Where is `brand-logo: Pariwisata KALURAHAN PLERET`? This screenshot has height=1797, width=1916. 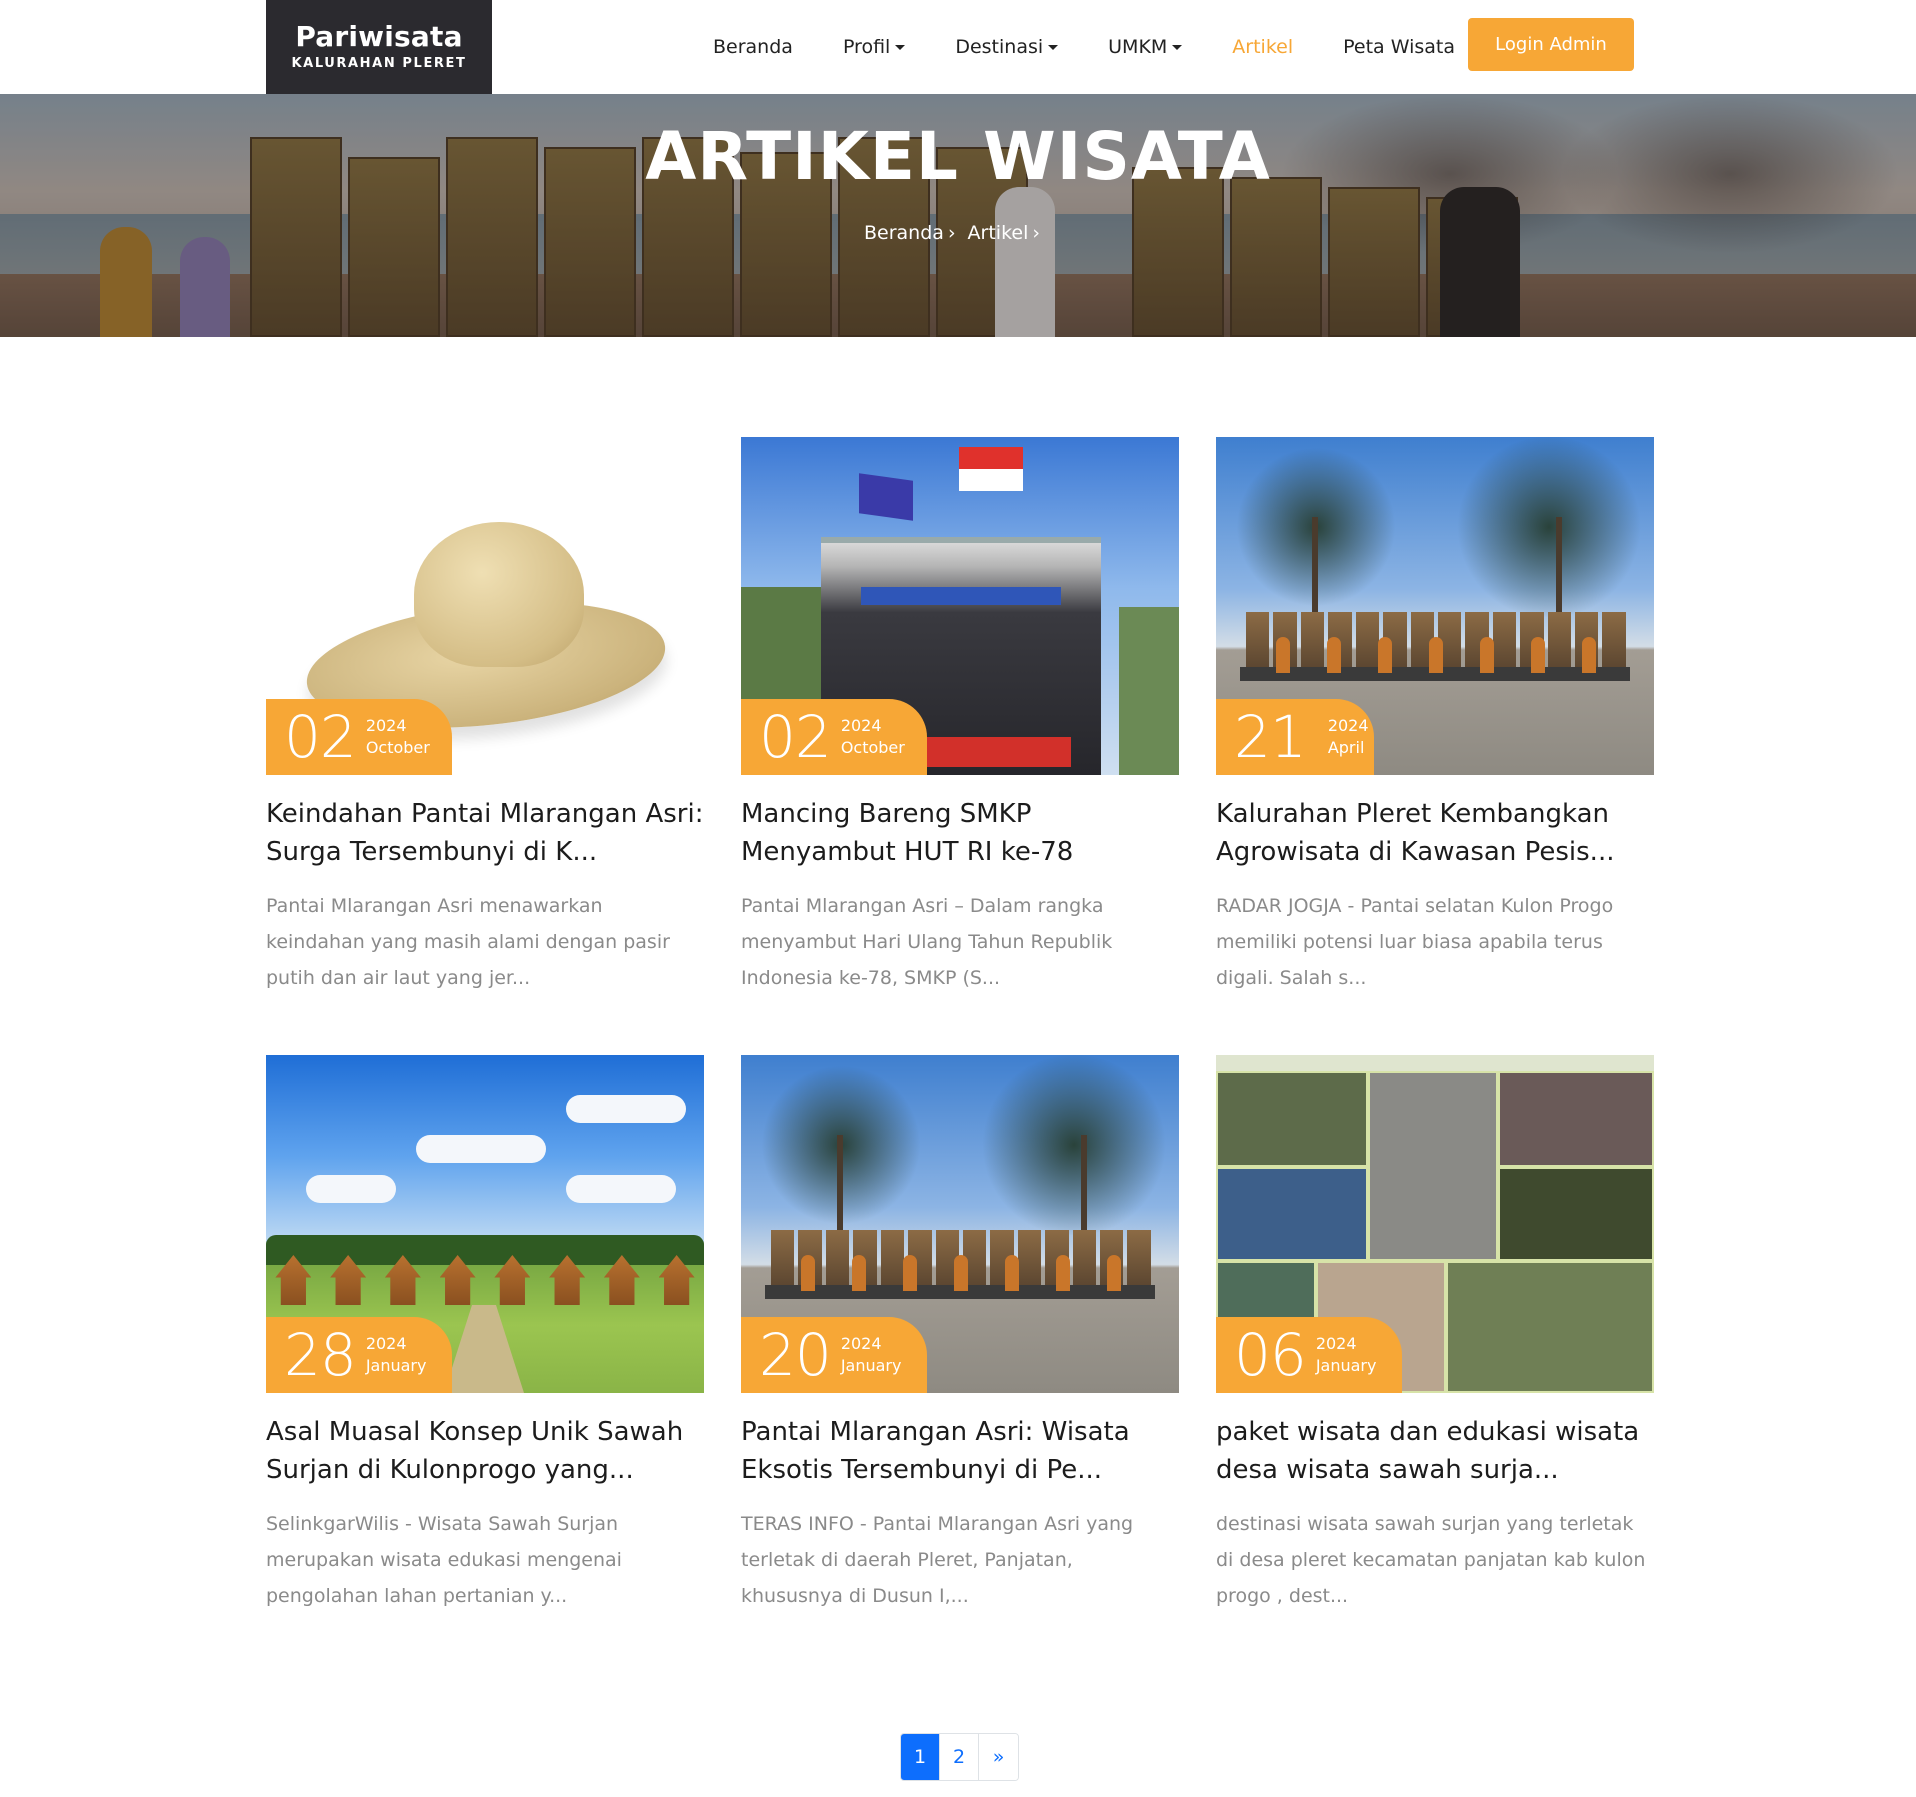 brand-logo: Pariwisata KALURAHAN PLERET is located at coordinates (379, 47).